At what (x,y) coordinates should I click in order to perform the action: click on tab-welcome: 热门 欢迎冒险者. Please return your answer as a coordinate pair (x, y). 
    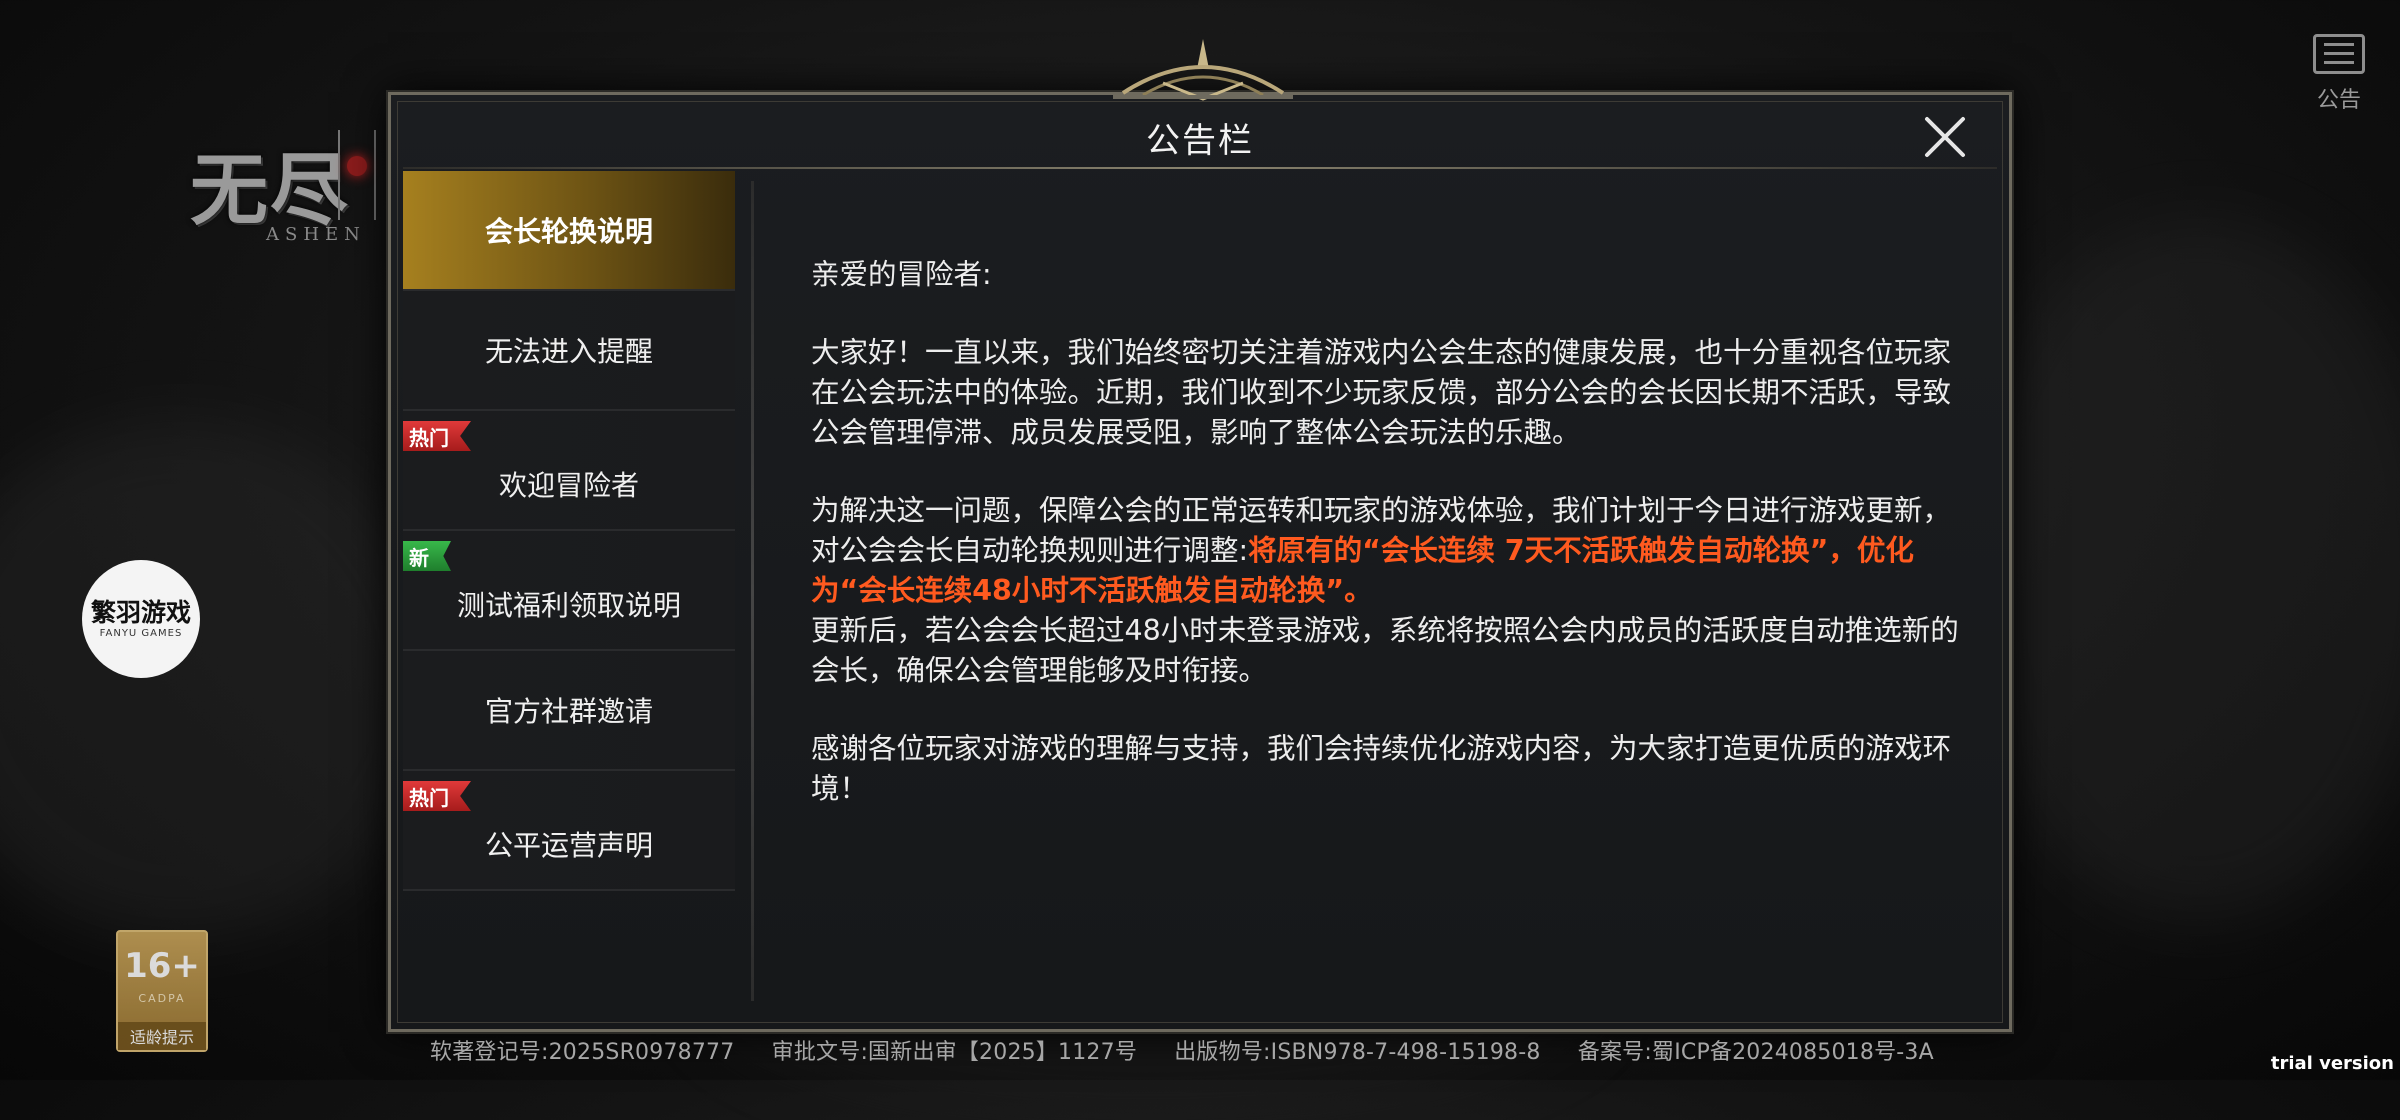
    Looking at the image, I should click on (569, 471).